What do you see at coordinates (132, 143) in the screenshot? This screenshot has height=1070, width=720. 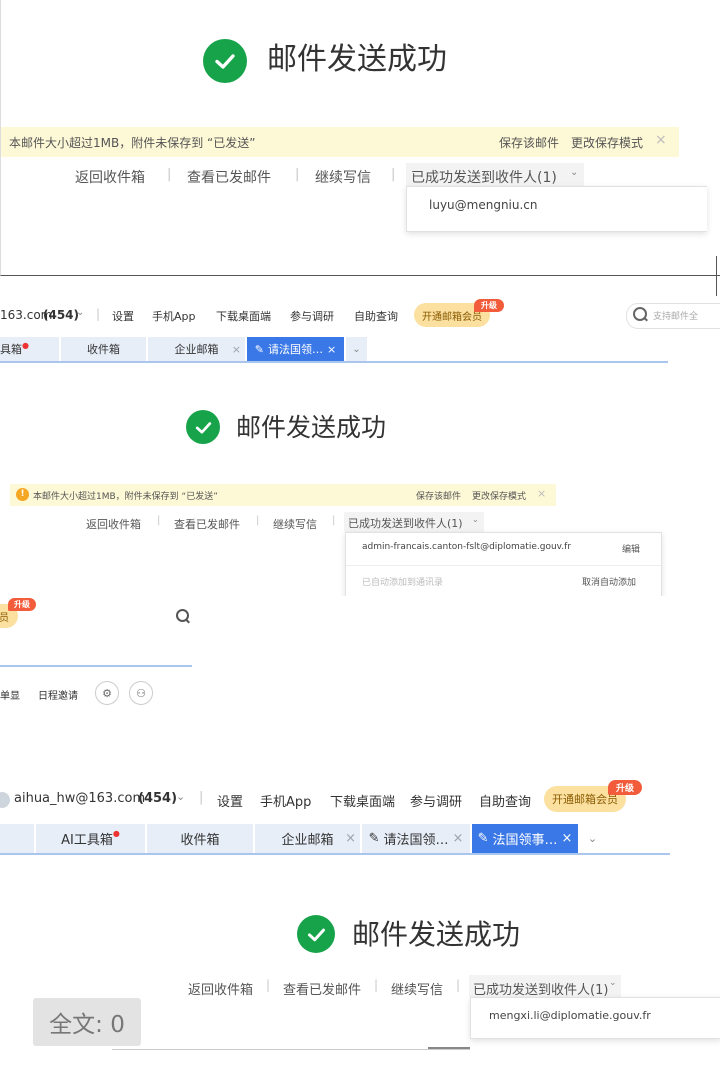 I see `warning-text: 本邮件大小超过1MB，附件未保存到 “已发送”` at bounding box center [132, 143].